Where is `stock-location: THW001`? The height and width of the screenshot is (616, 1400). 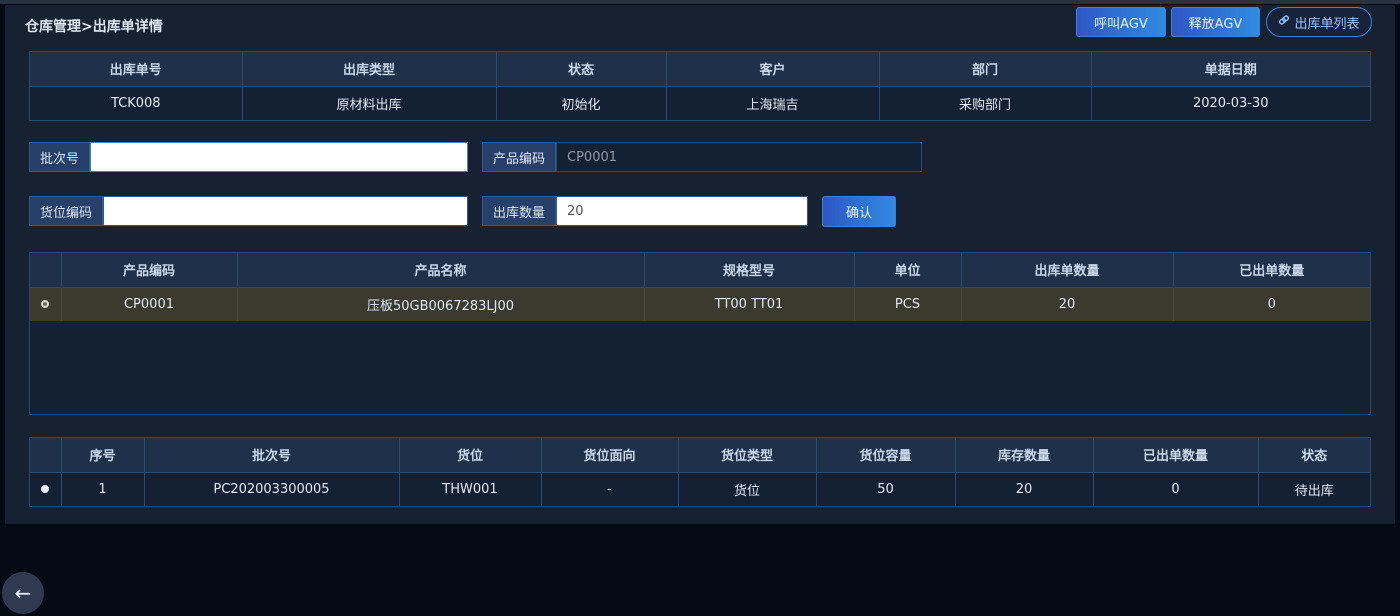 stock-location: THW001 is located at coordinates (470, 489).